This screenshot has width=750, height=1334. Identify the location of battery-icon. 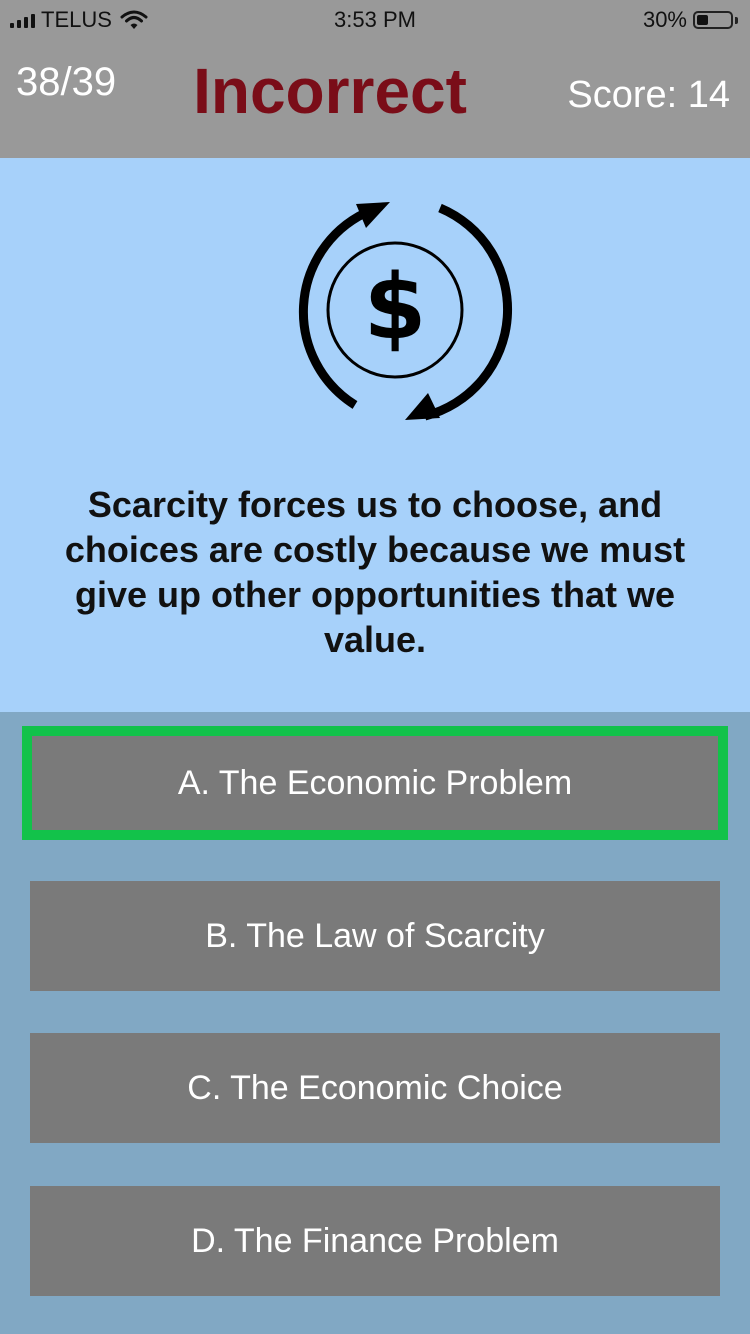
(713, 20).